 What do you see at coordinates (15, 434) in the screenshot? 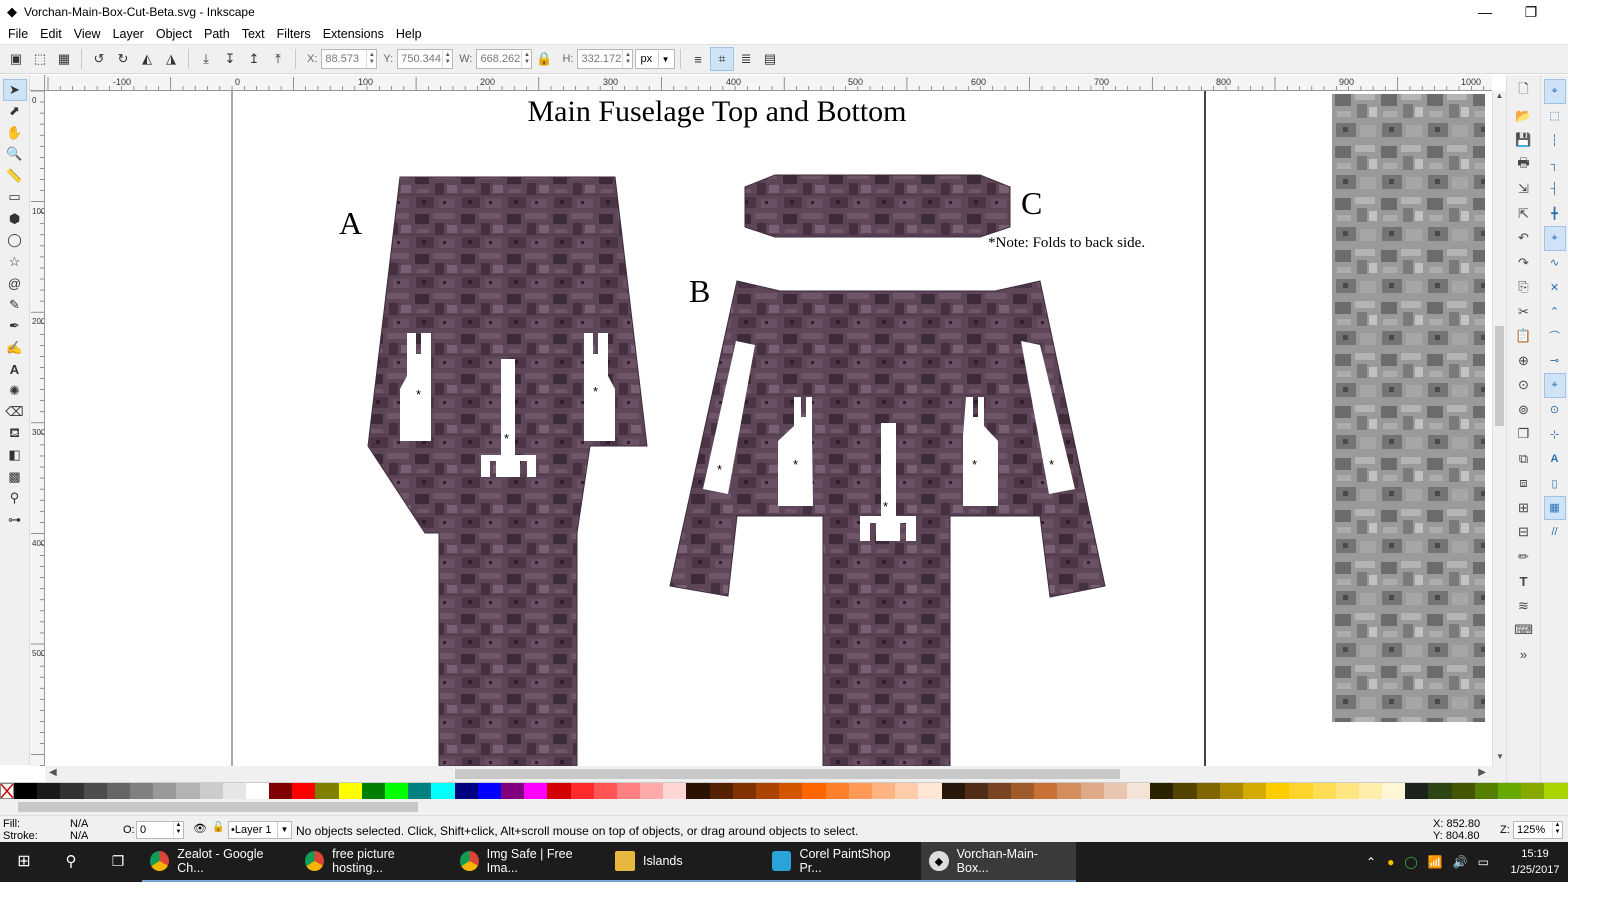
I see `paint-bucket-tool-icon: ⛾` at bounding box center [15, 434].